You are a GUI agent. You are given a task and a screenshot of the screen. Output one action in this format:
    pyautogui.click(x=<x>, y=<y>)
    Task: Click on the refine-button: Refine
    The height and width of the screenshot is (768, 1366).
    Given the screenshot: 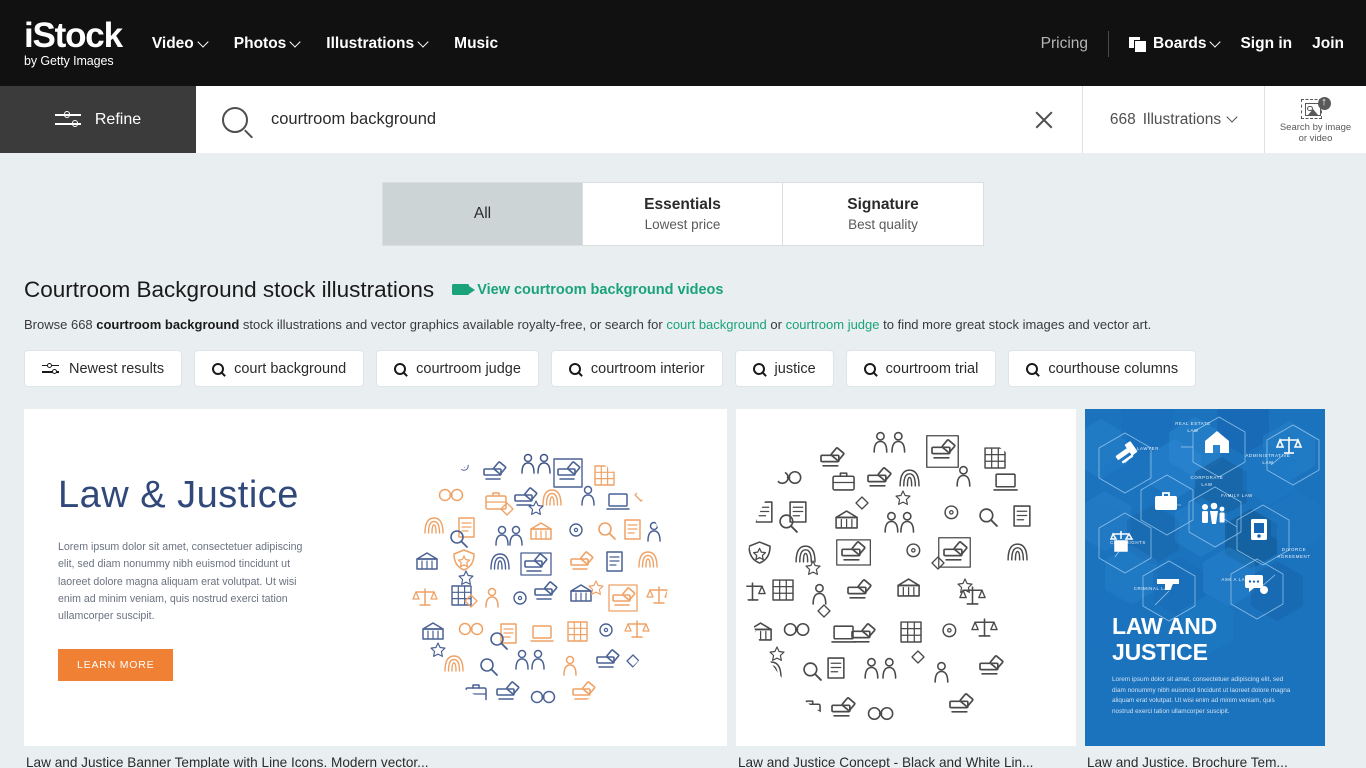 What is the action you would take?
    pyautogui.click(x=98, y=119)
    